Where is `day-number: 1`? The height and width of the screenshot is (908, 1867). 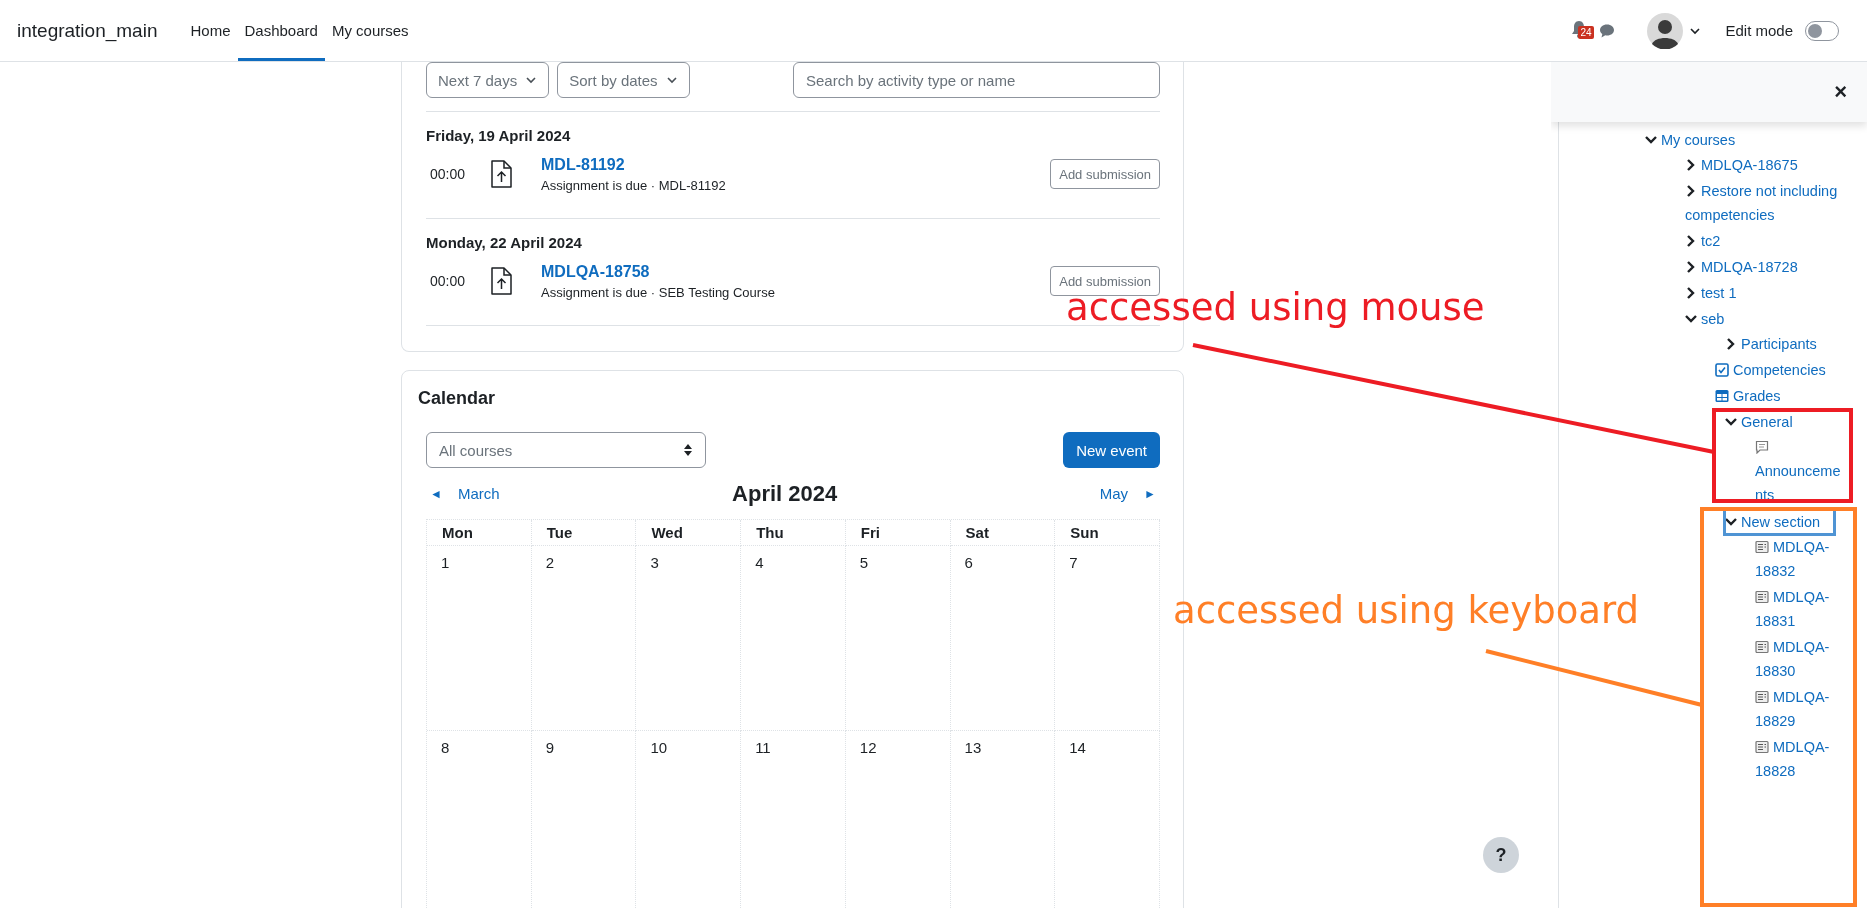 day-number: 1 is located at coordinates (445, 562).